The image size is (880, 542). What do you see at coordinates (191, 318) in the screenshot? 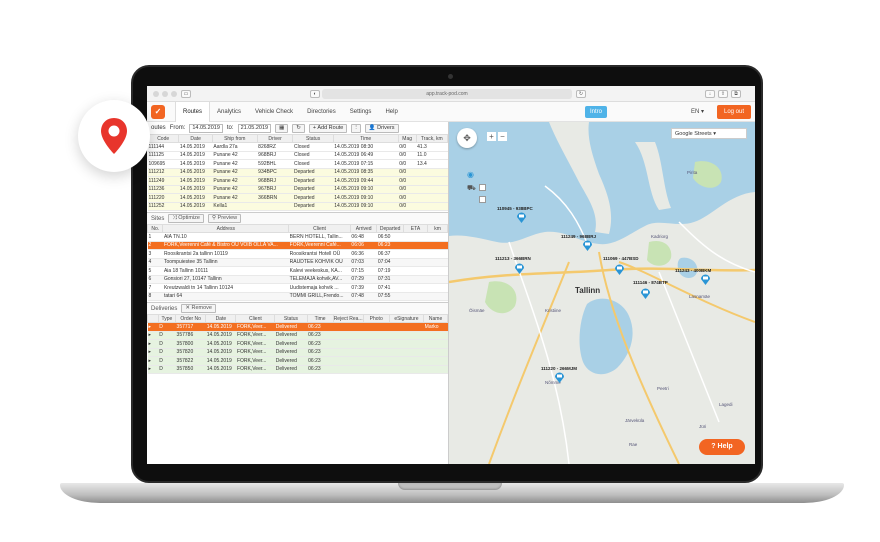
I see `deliveries-column-header: Order No` at bounding box center [191, 318].